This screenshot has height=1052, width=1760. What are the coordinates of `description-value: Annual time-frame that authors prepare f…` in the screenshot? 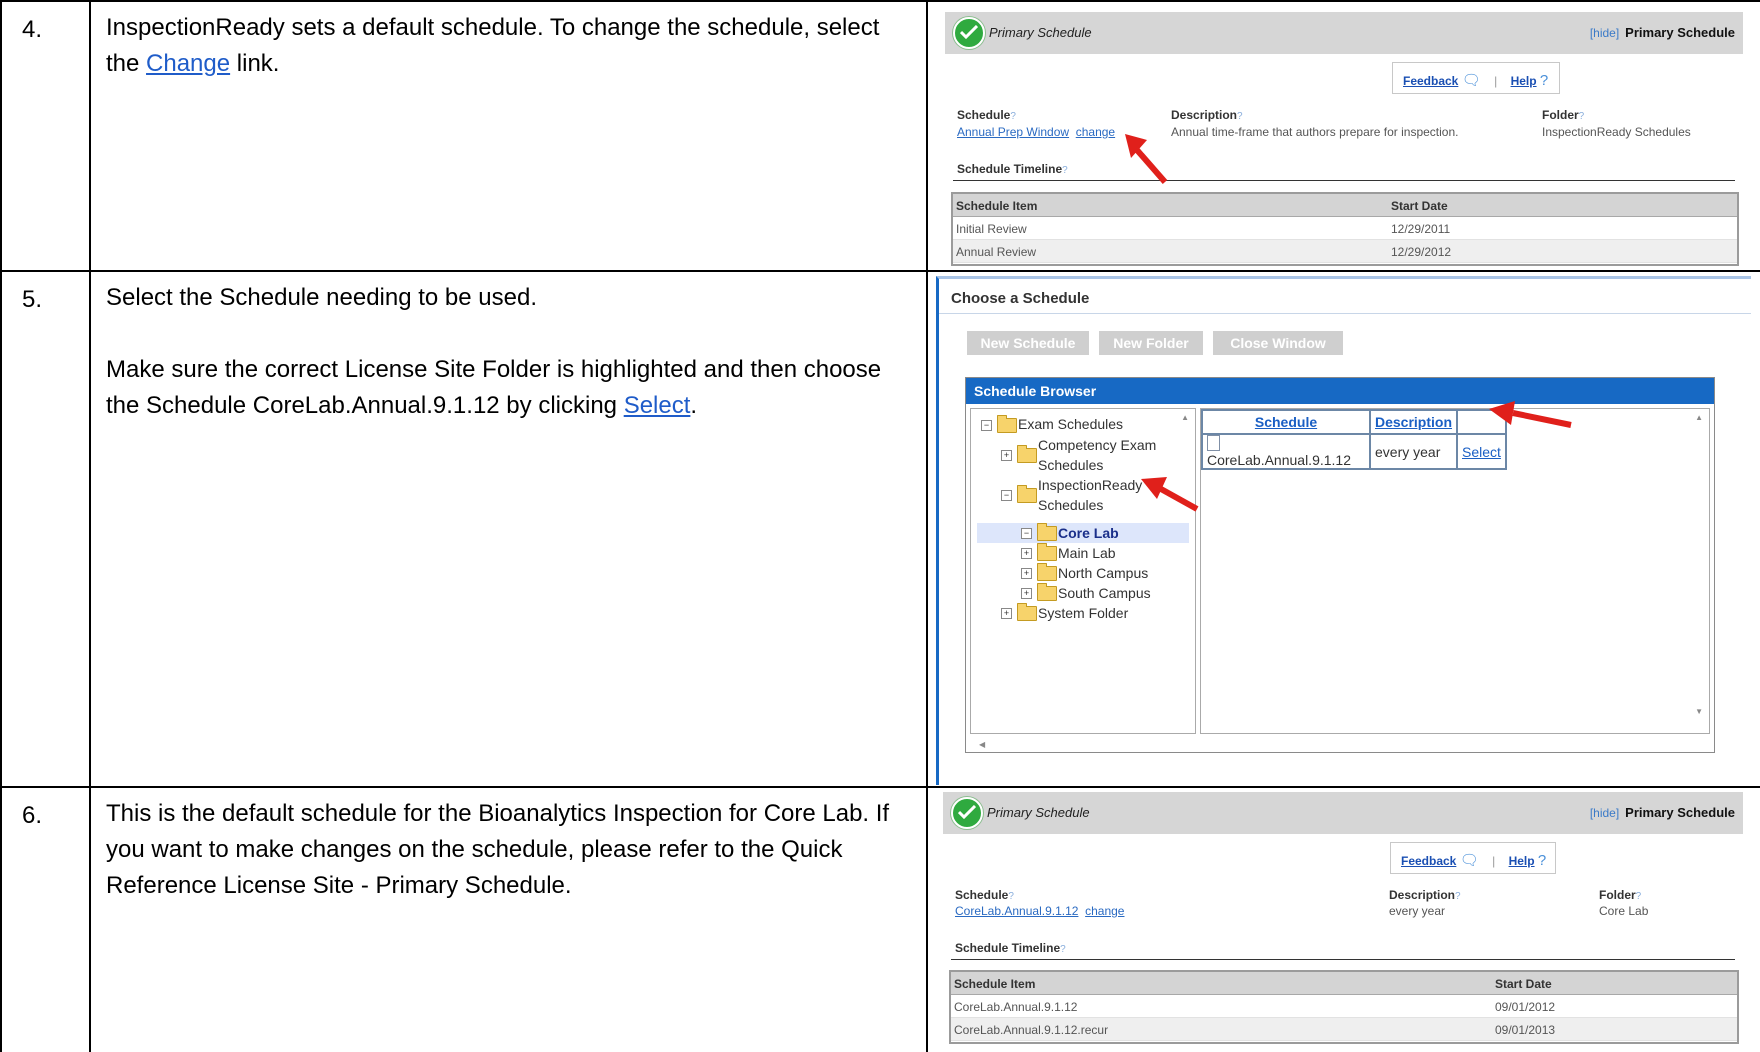 It's located at (1315, 132).